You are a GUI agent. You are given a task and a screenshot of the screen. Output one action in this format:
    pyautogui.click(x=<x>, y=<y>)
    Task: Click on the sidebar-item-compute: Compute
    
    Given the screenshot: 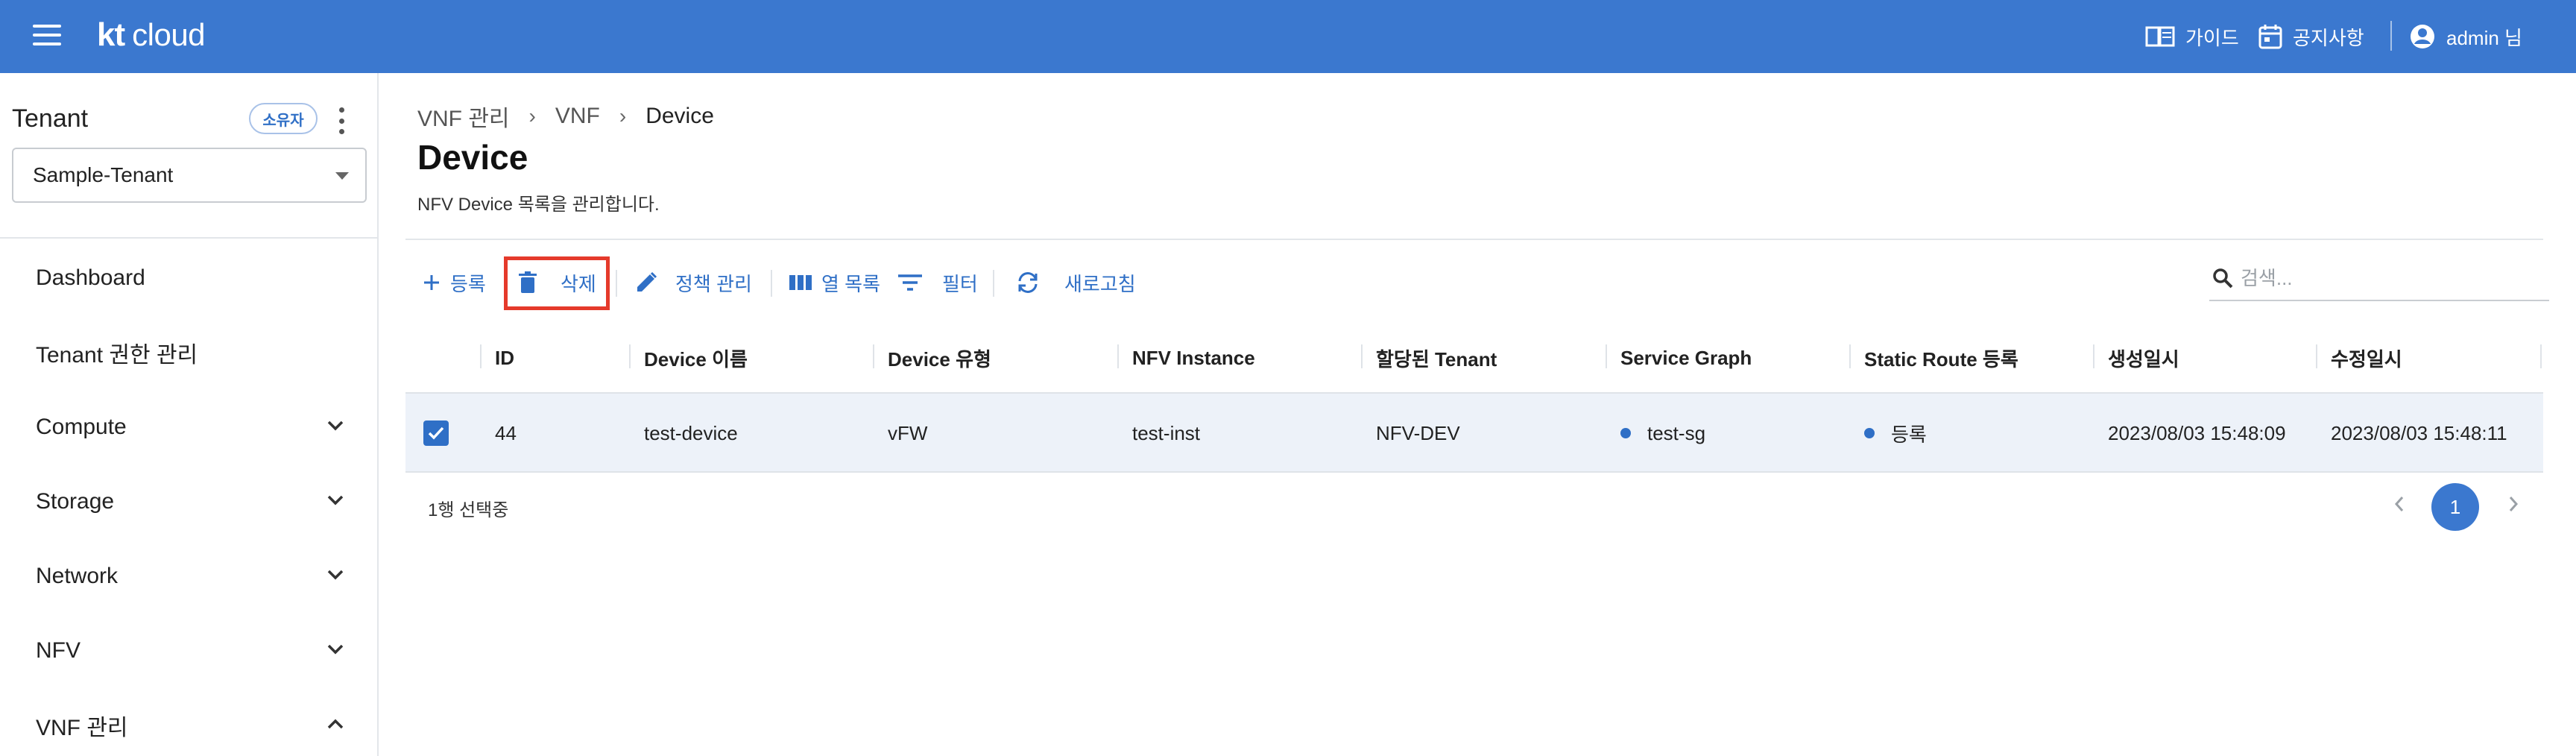 What is the action you would take?
    pyautogui.click(x=193, y=427)
    